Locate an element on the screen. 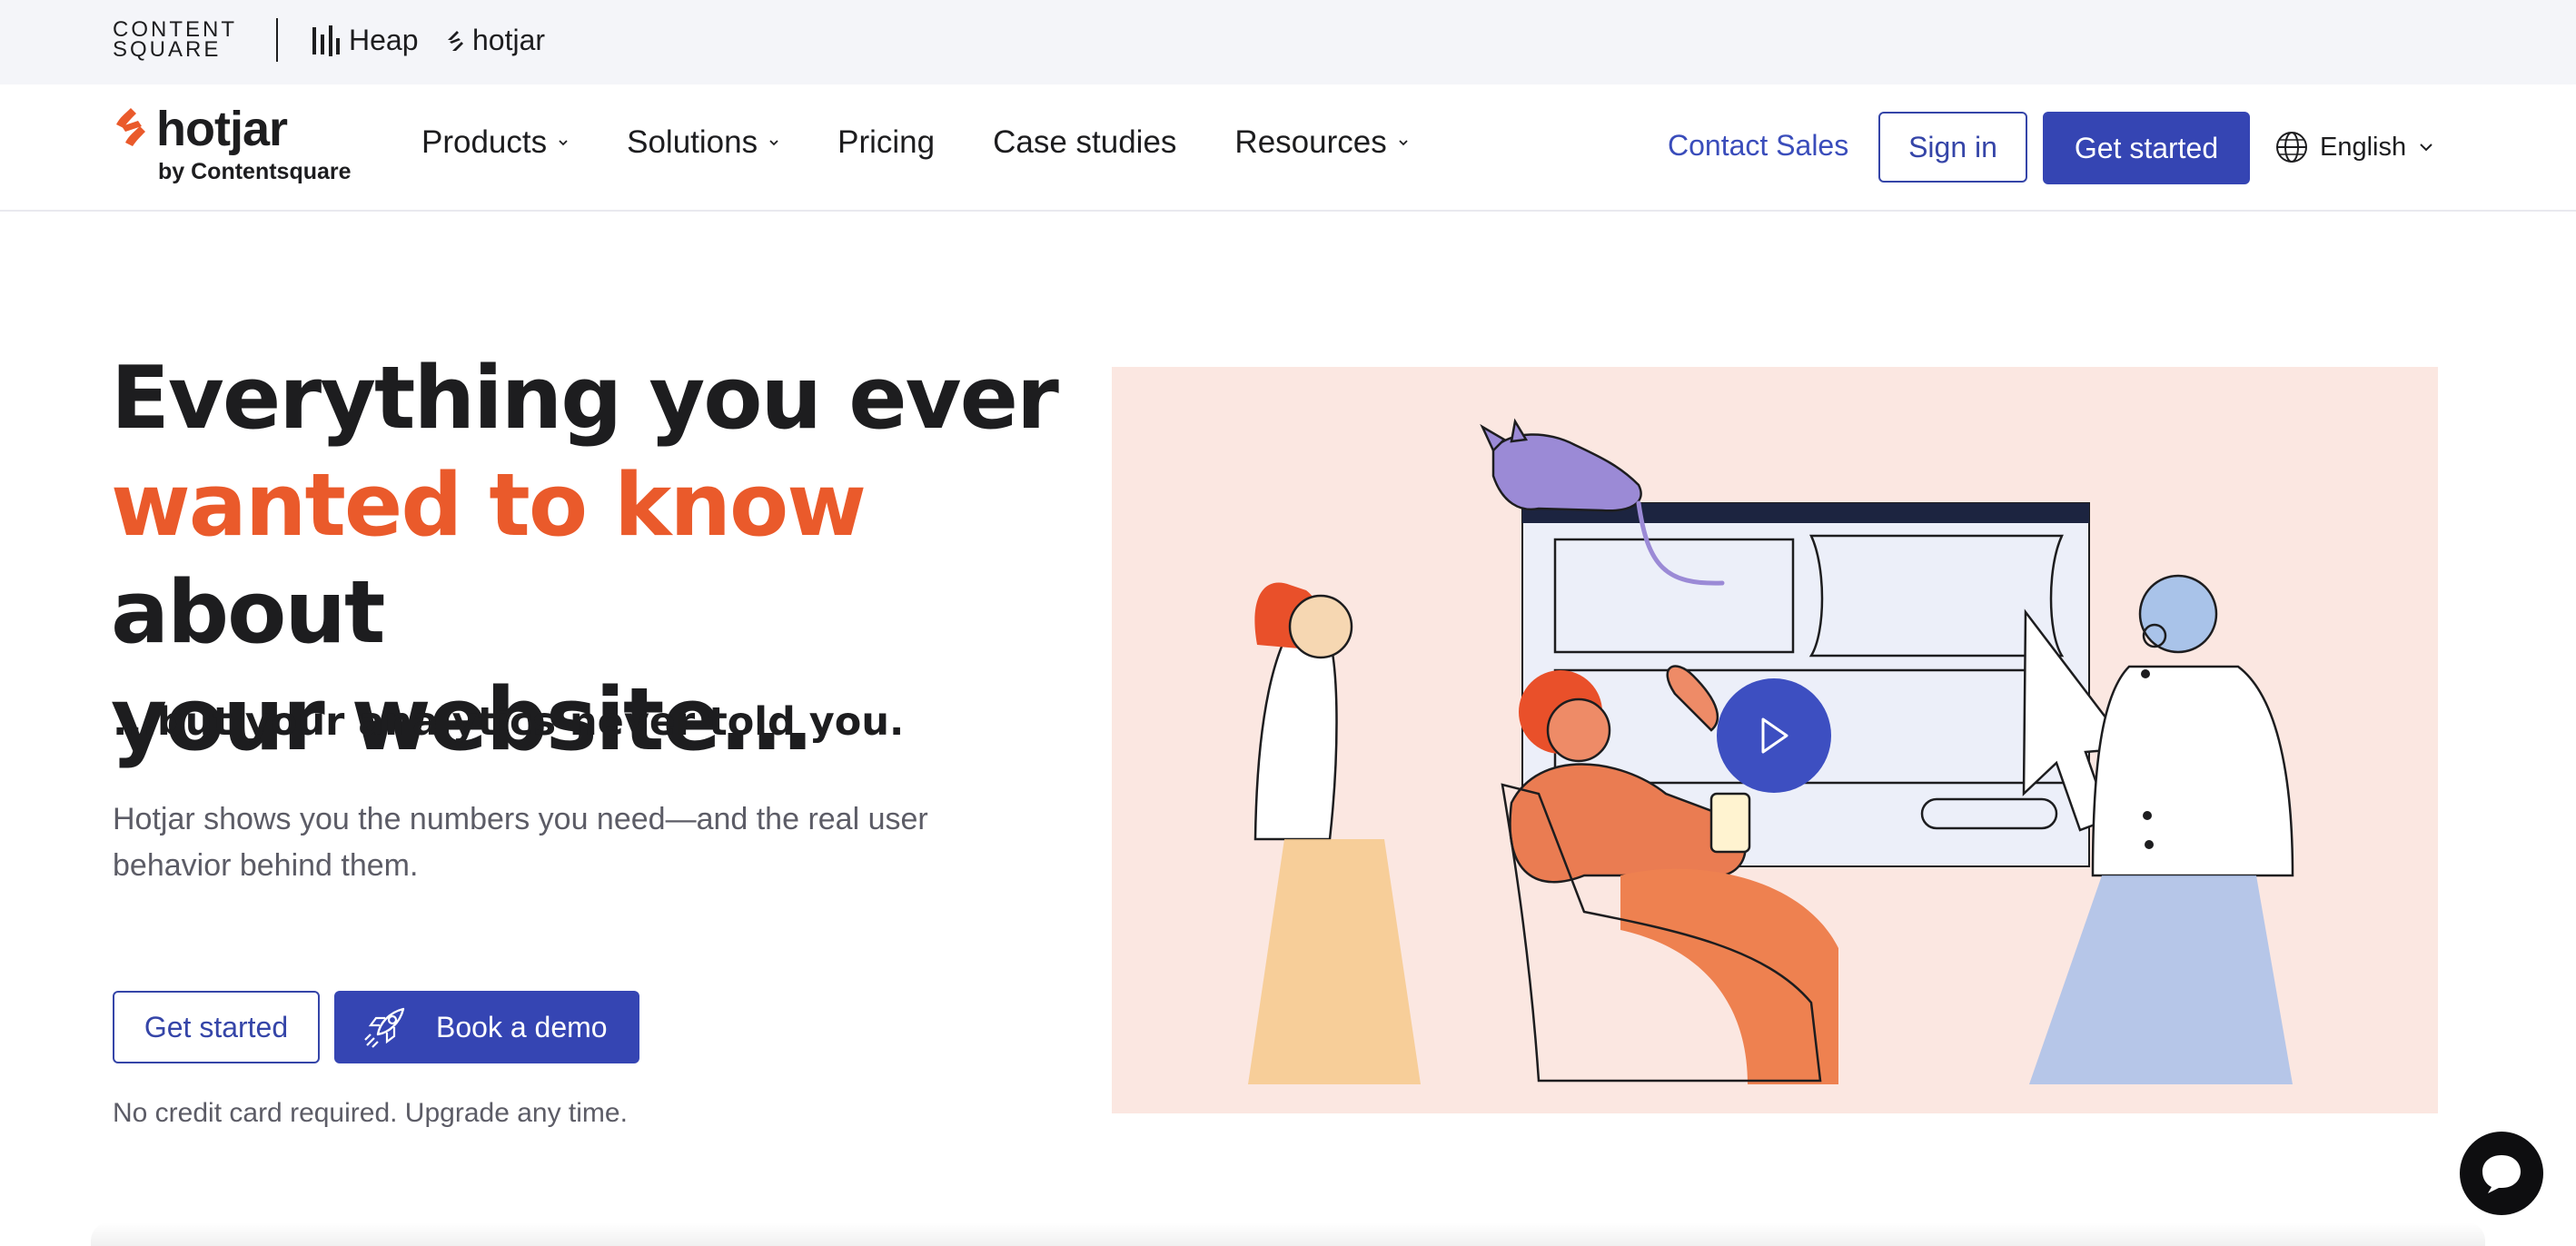 The image size is (2576, 1246). book-demo-button: Book a demo is located at coordinates (486, 1027).